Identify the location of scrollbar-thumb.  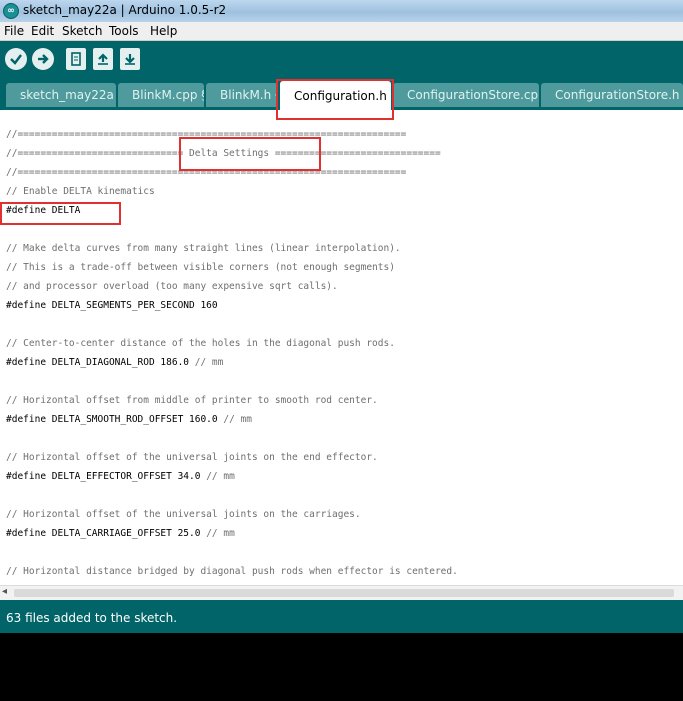
(344, 593).